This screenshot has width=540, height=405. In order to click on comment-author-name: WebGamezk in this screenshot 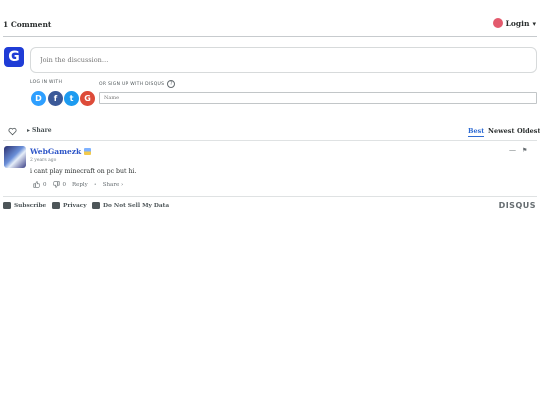, I will do `click(56, 151)`.